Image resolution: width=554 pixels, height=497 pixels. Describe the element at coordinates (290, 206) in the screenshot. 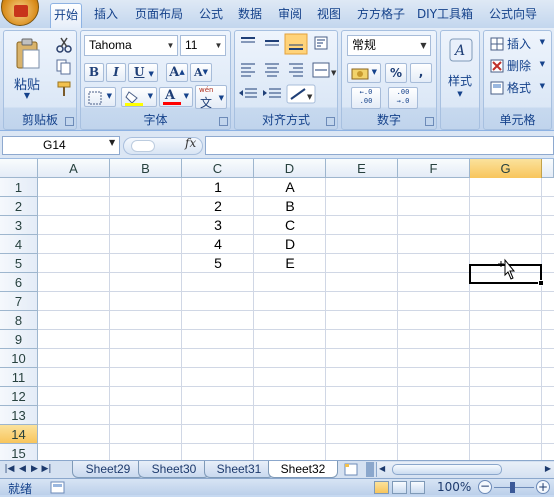

I see `cell-d2: B` at that location.